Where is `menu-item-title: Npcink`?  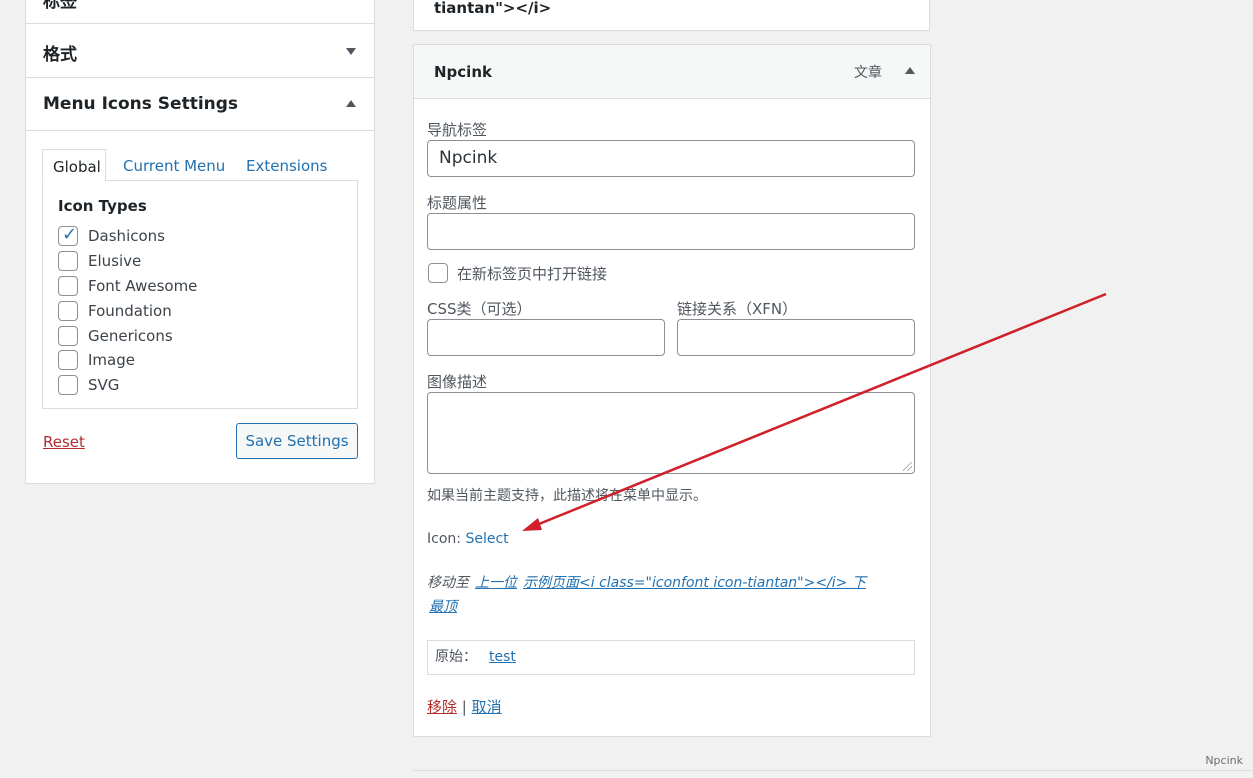 menu-item-title: Npcink is located at coordinates (463, 72).